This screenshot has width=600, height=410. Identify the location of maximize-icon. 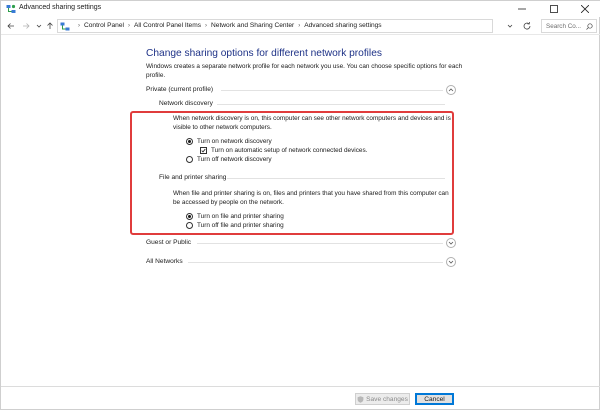
(554, 9).